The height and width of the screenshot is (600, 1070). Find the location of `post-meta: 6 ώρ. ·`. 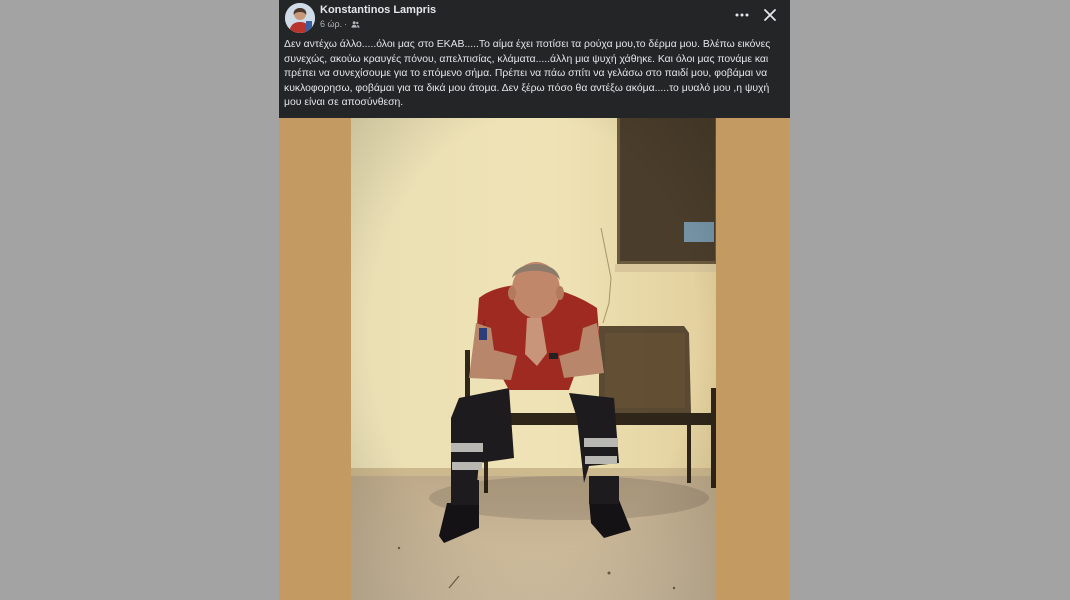

post-meta: 6 ώρ. · is located at coordinates (340, 24).